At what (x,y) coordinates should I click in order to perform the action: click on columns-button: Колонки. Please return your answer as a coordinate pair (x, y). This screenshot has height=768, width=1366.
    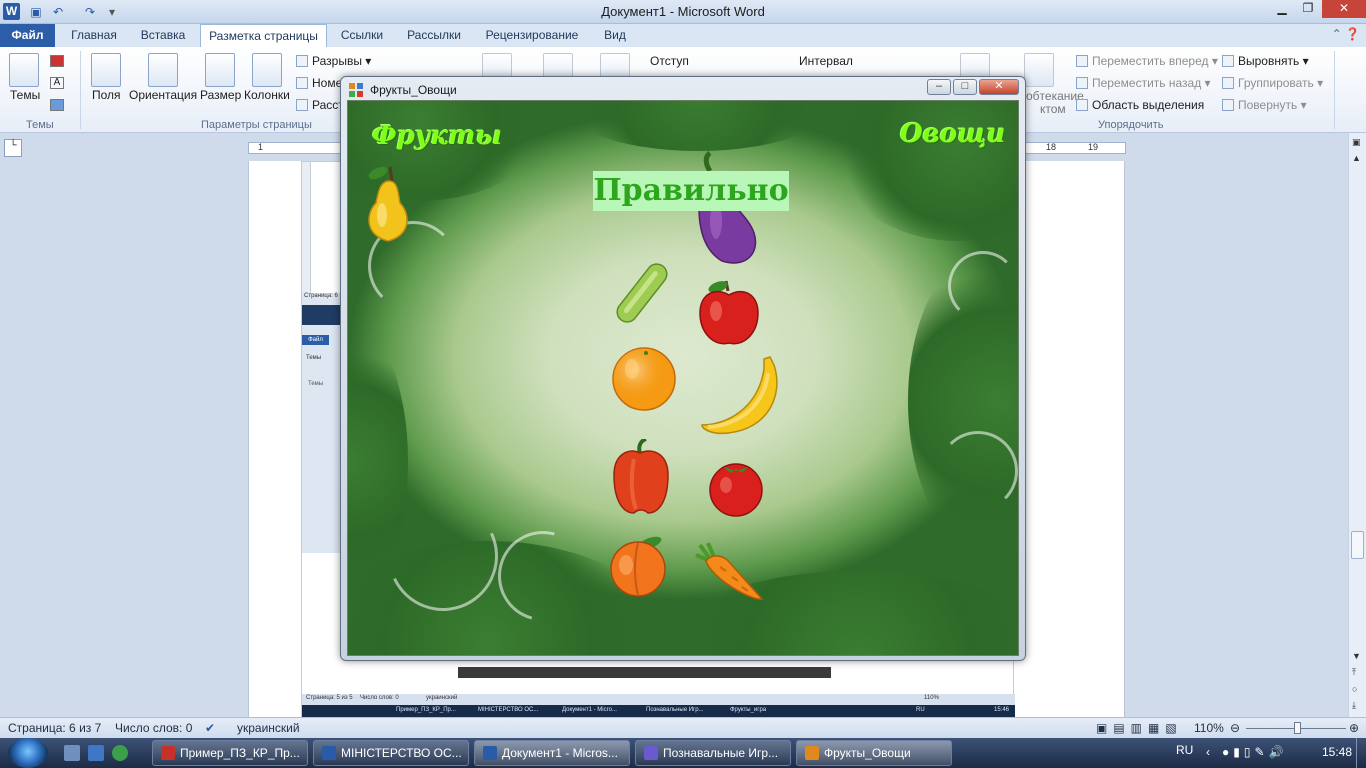
    Looking at the image, I should click on (267, 95).